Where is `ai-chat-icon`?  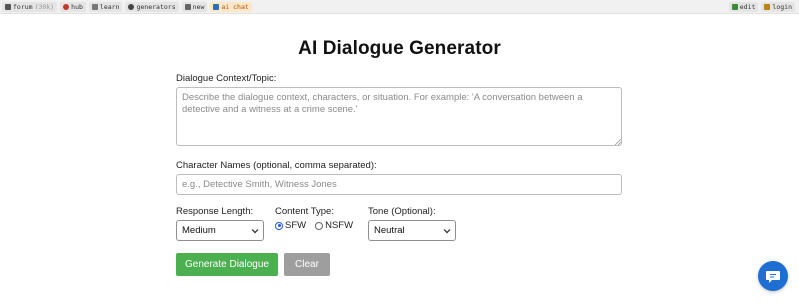
ai-chat-icon is located at coordinates (216, 7).